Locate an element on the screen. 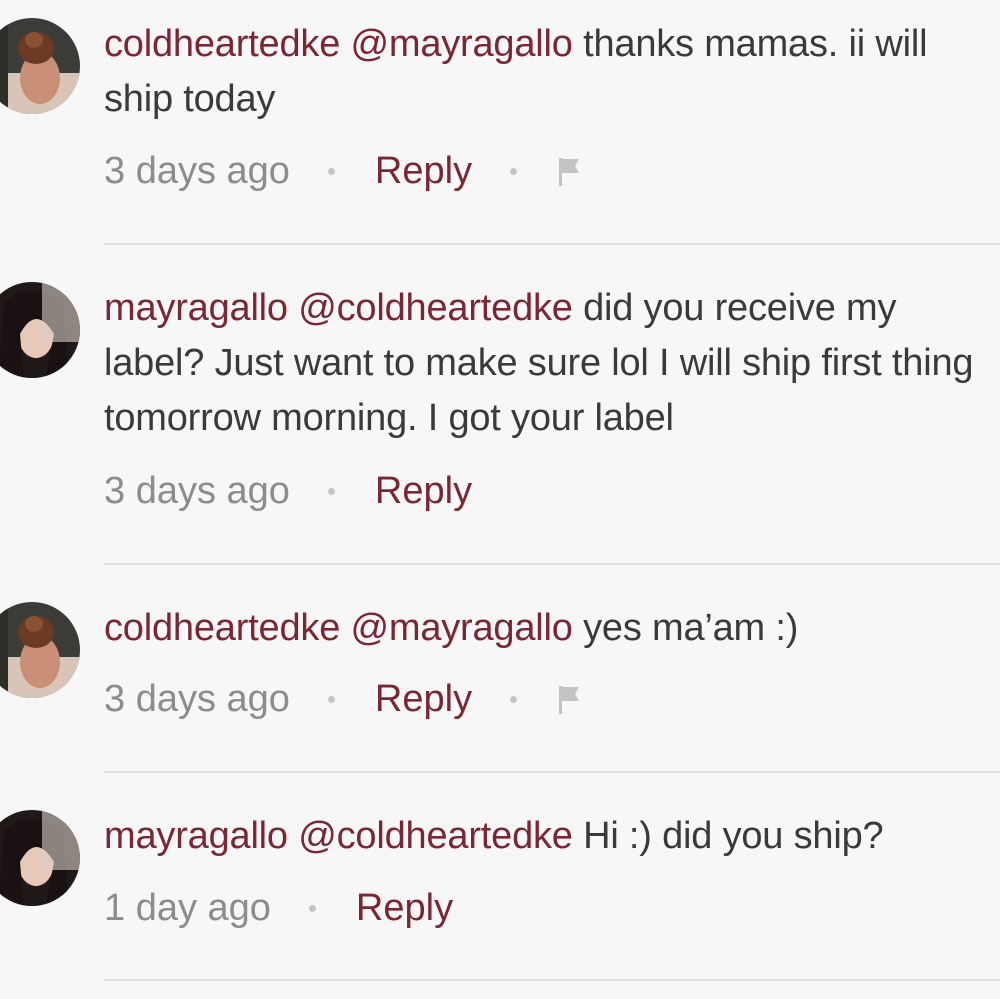 The image size is (1000, 999). comment-meta: 1 day ago Reply is located at coordinates (278, 908).